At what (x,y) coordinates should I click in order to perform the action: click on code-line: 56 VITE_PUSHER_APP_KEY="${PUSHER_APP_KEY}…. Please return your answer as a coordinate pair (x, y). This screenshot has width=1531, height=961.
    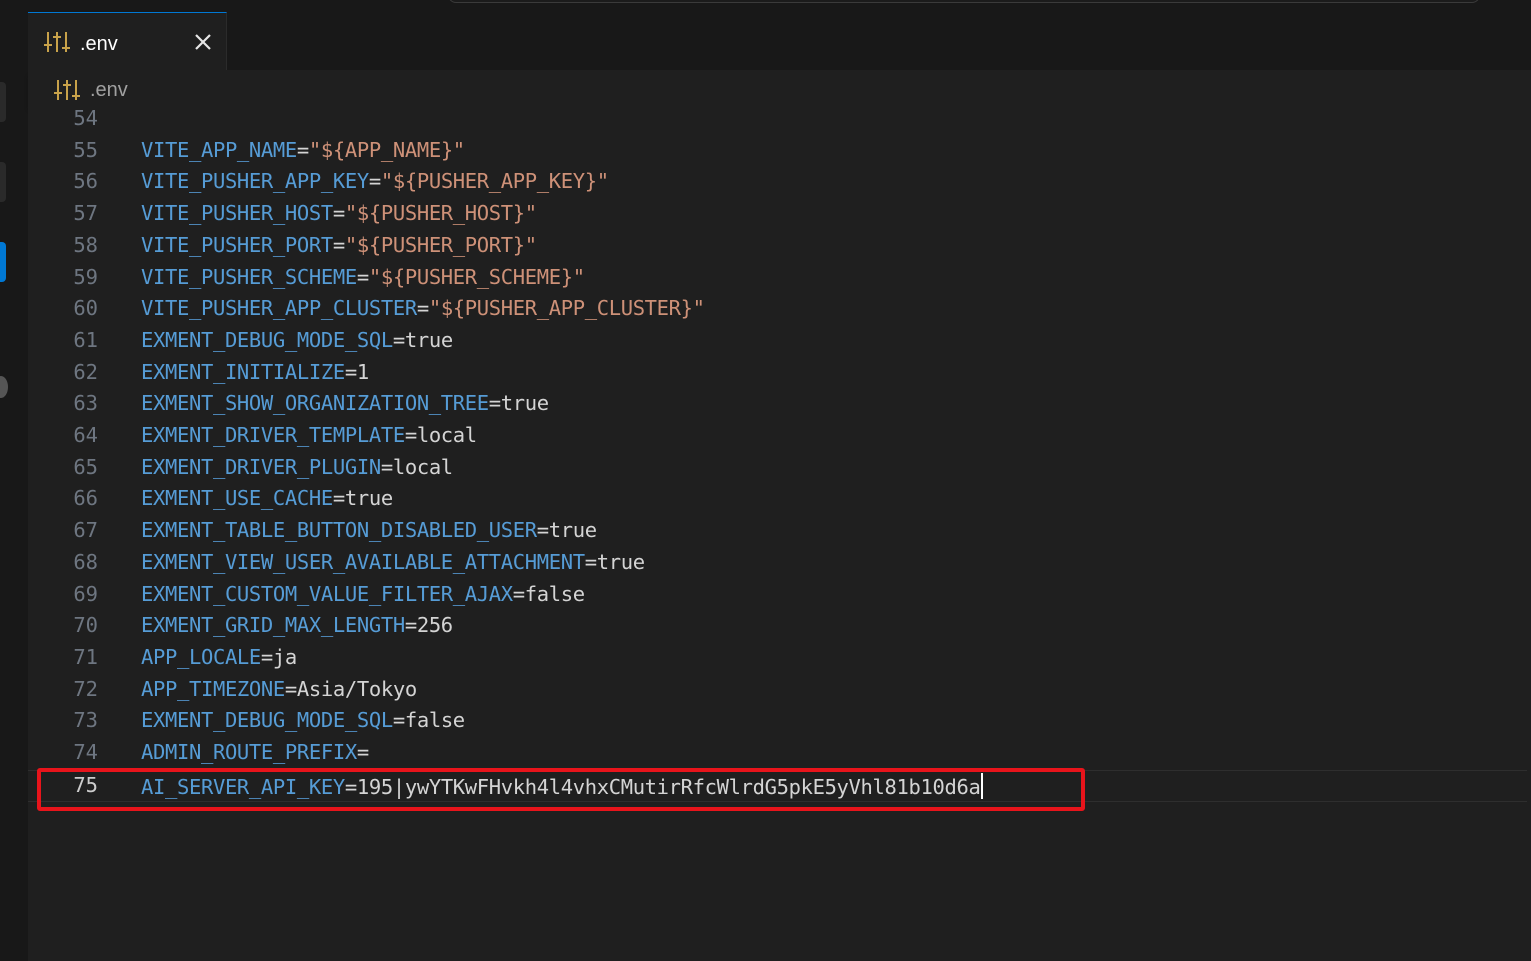
    Looking at the image, I should click on (779, 183).